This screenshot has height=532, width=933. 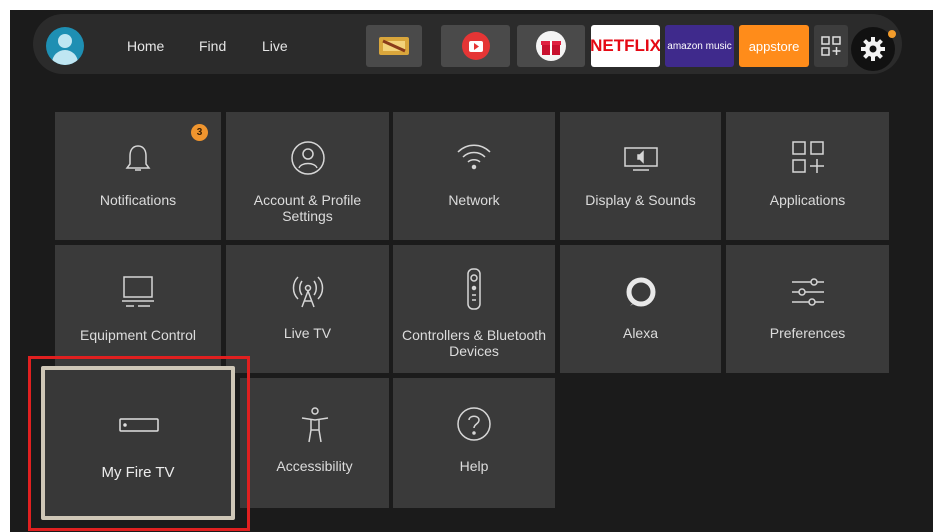 I want to click on alexa-ring-icon, so click(x=640, y=292).